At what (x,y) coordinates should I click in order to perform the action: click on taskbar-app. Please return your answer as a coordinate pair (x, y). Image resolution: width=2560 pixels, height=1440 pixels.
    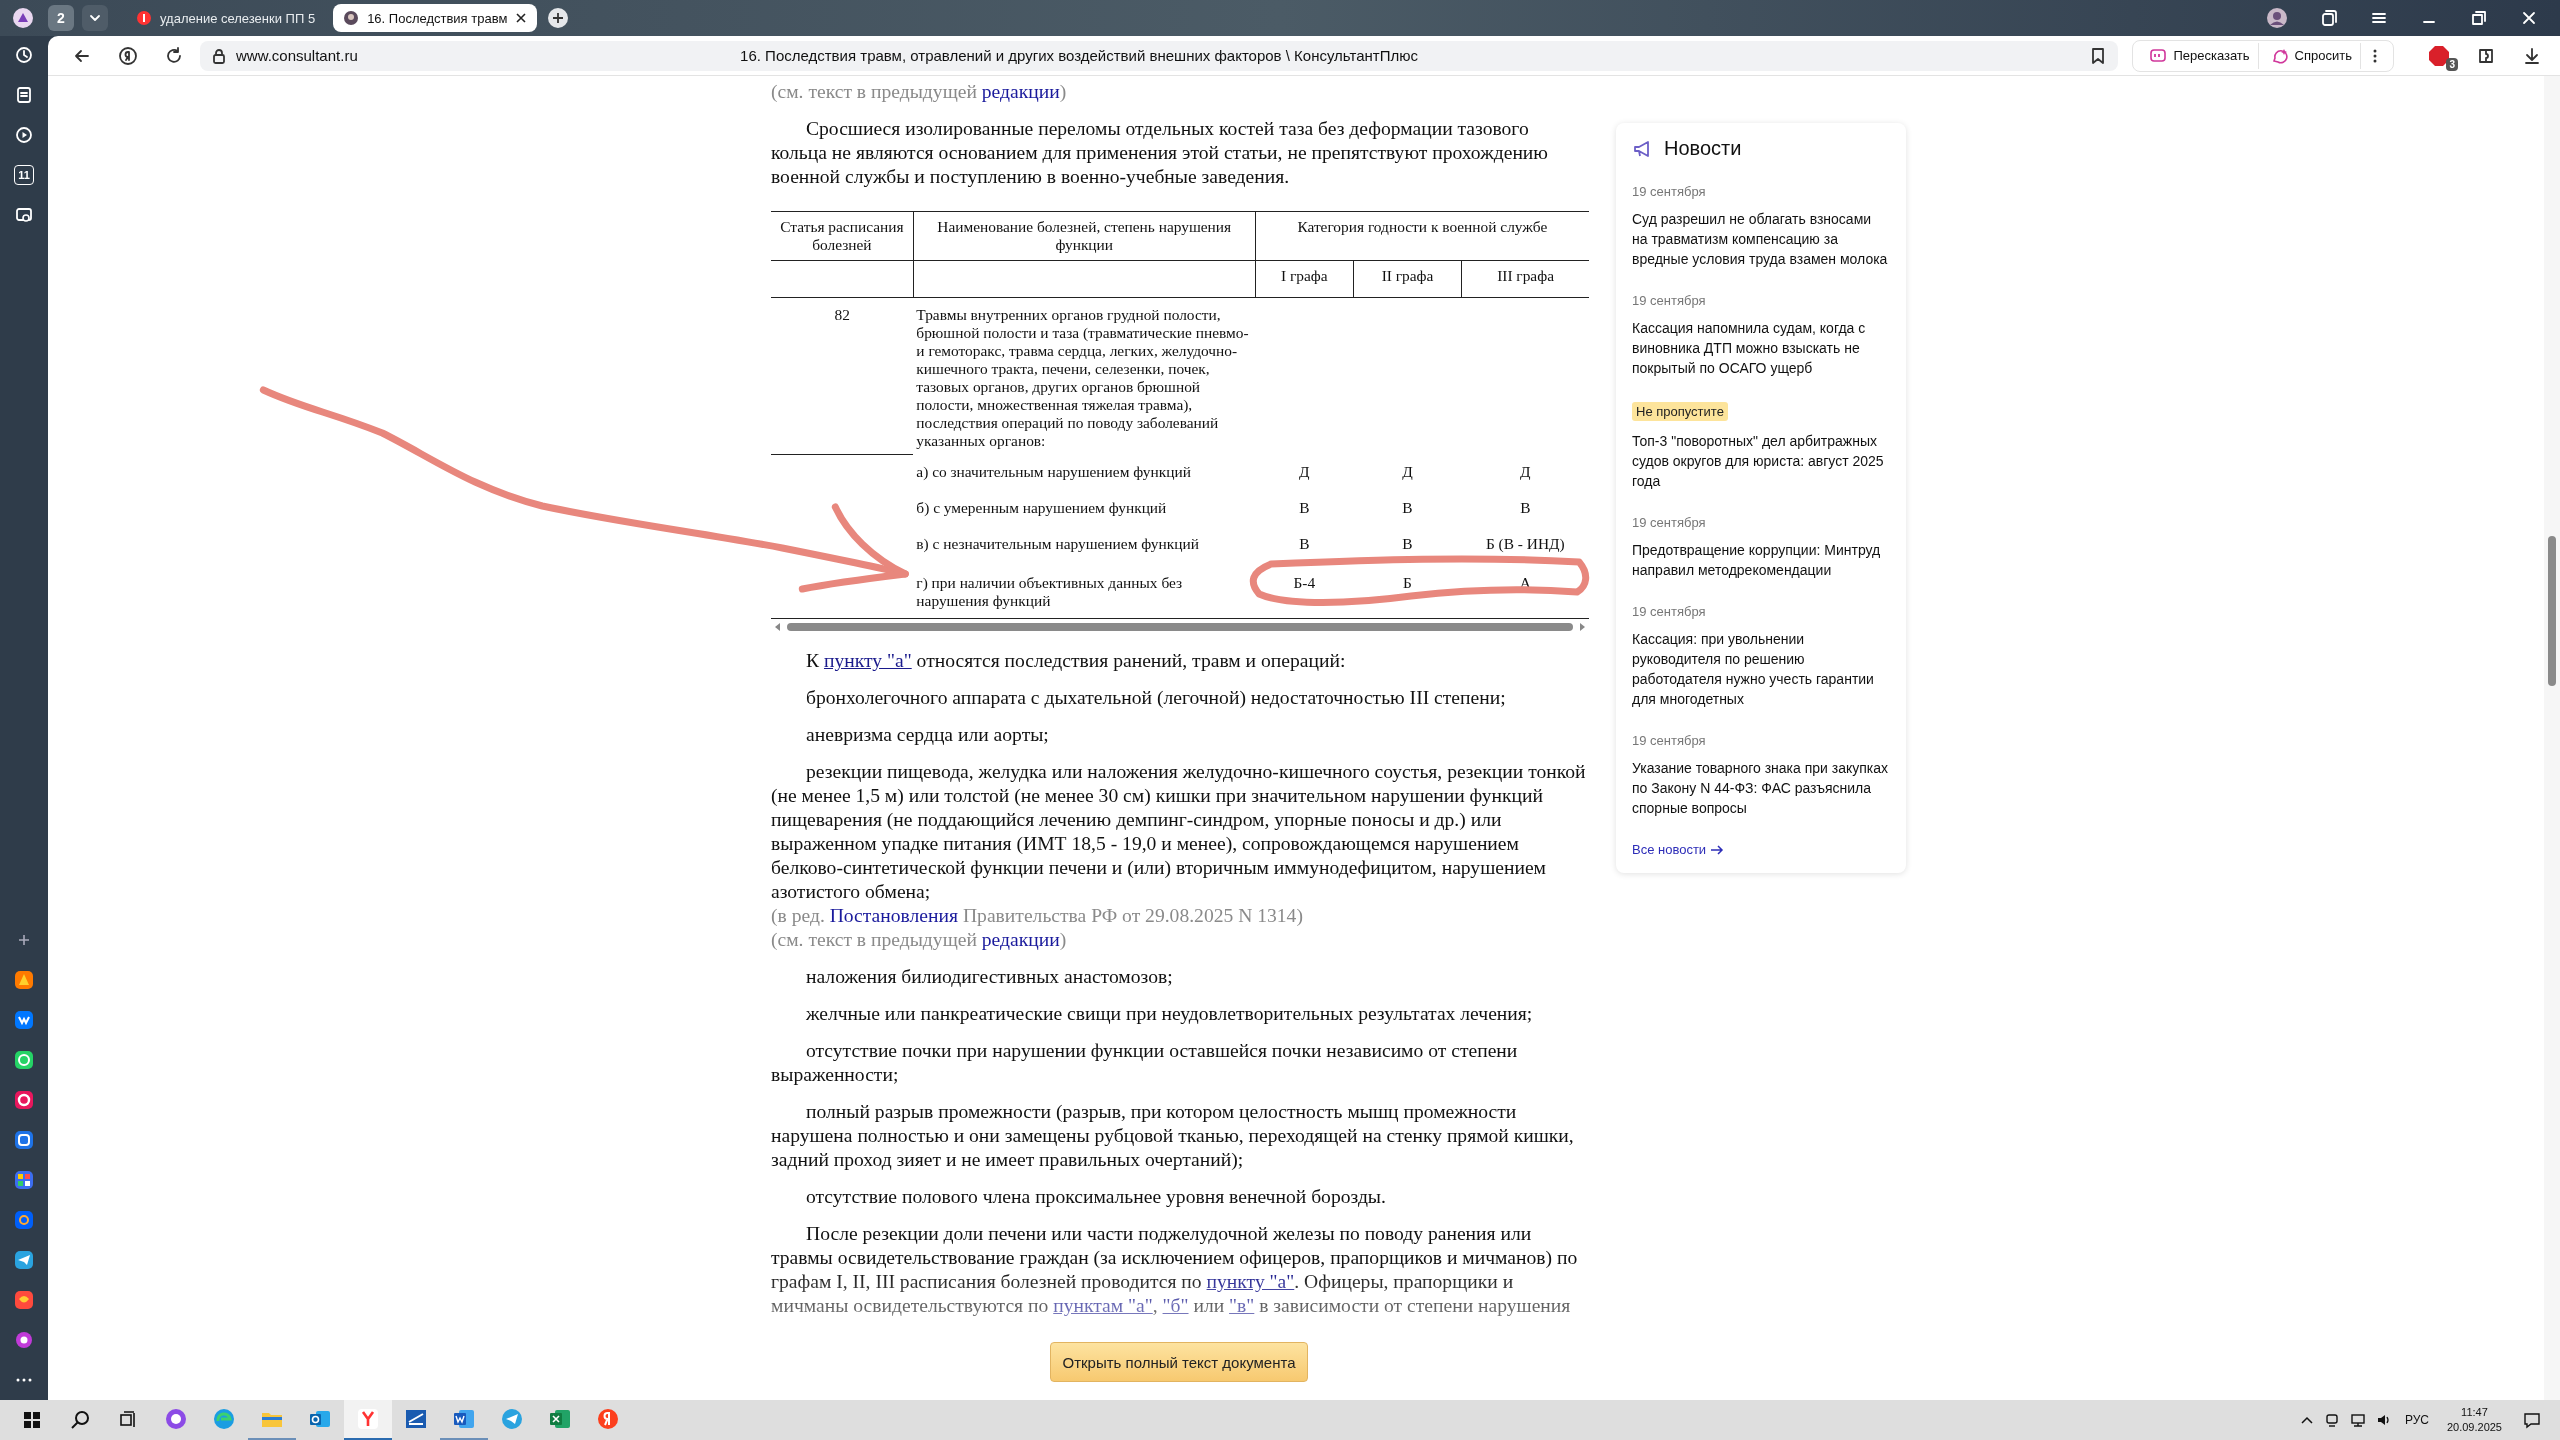
    Looking at the image, I should click on (368, 1420).